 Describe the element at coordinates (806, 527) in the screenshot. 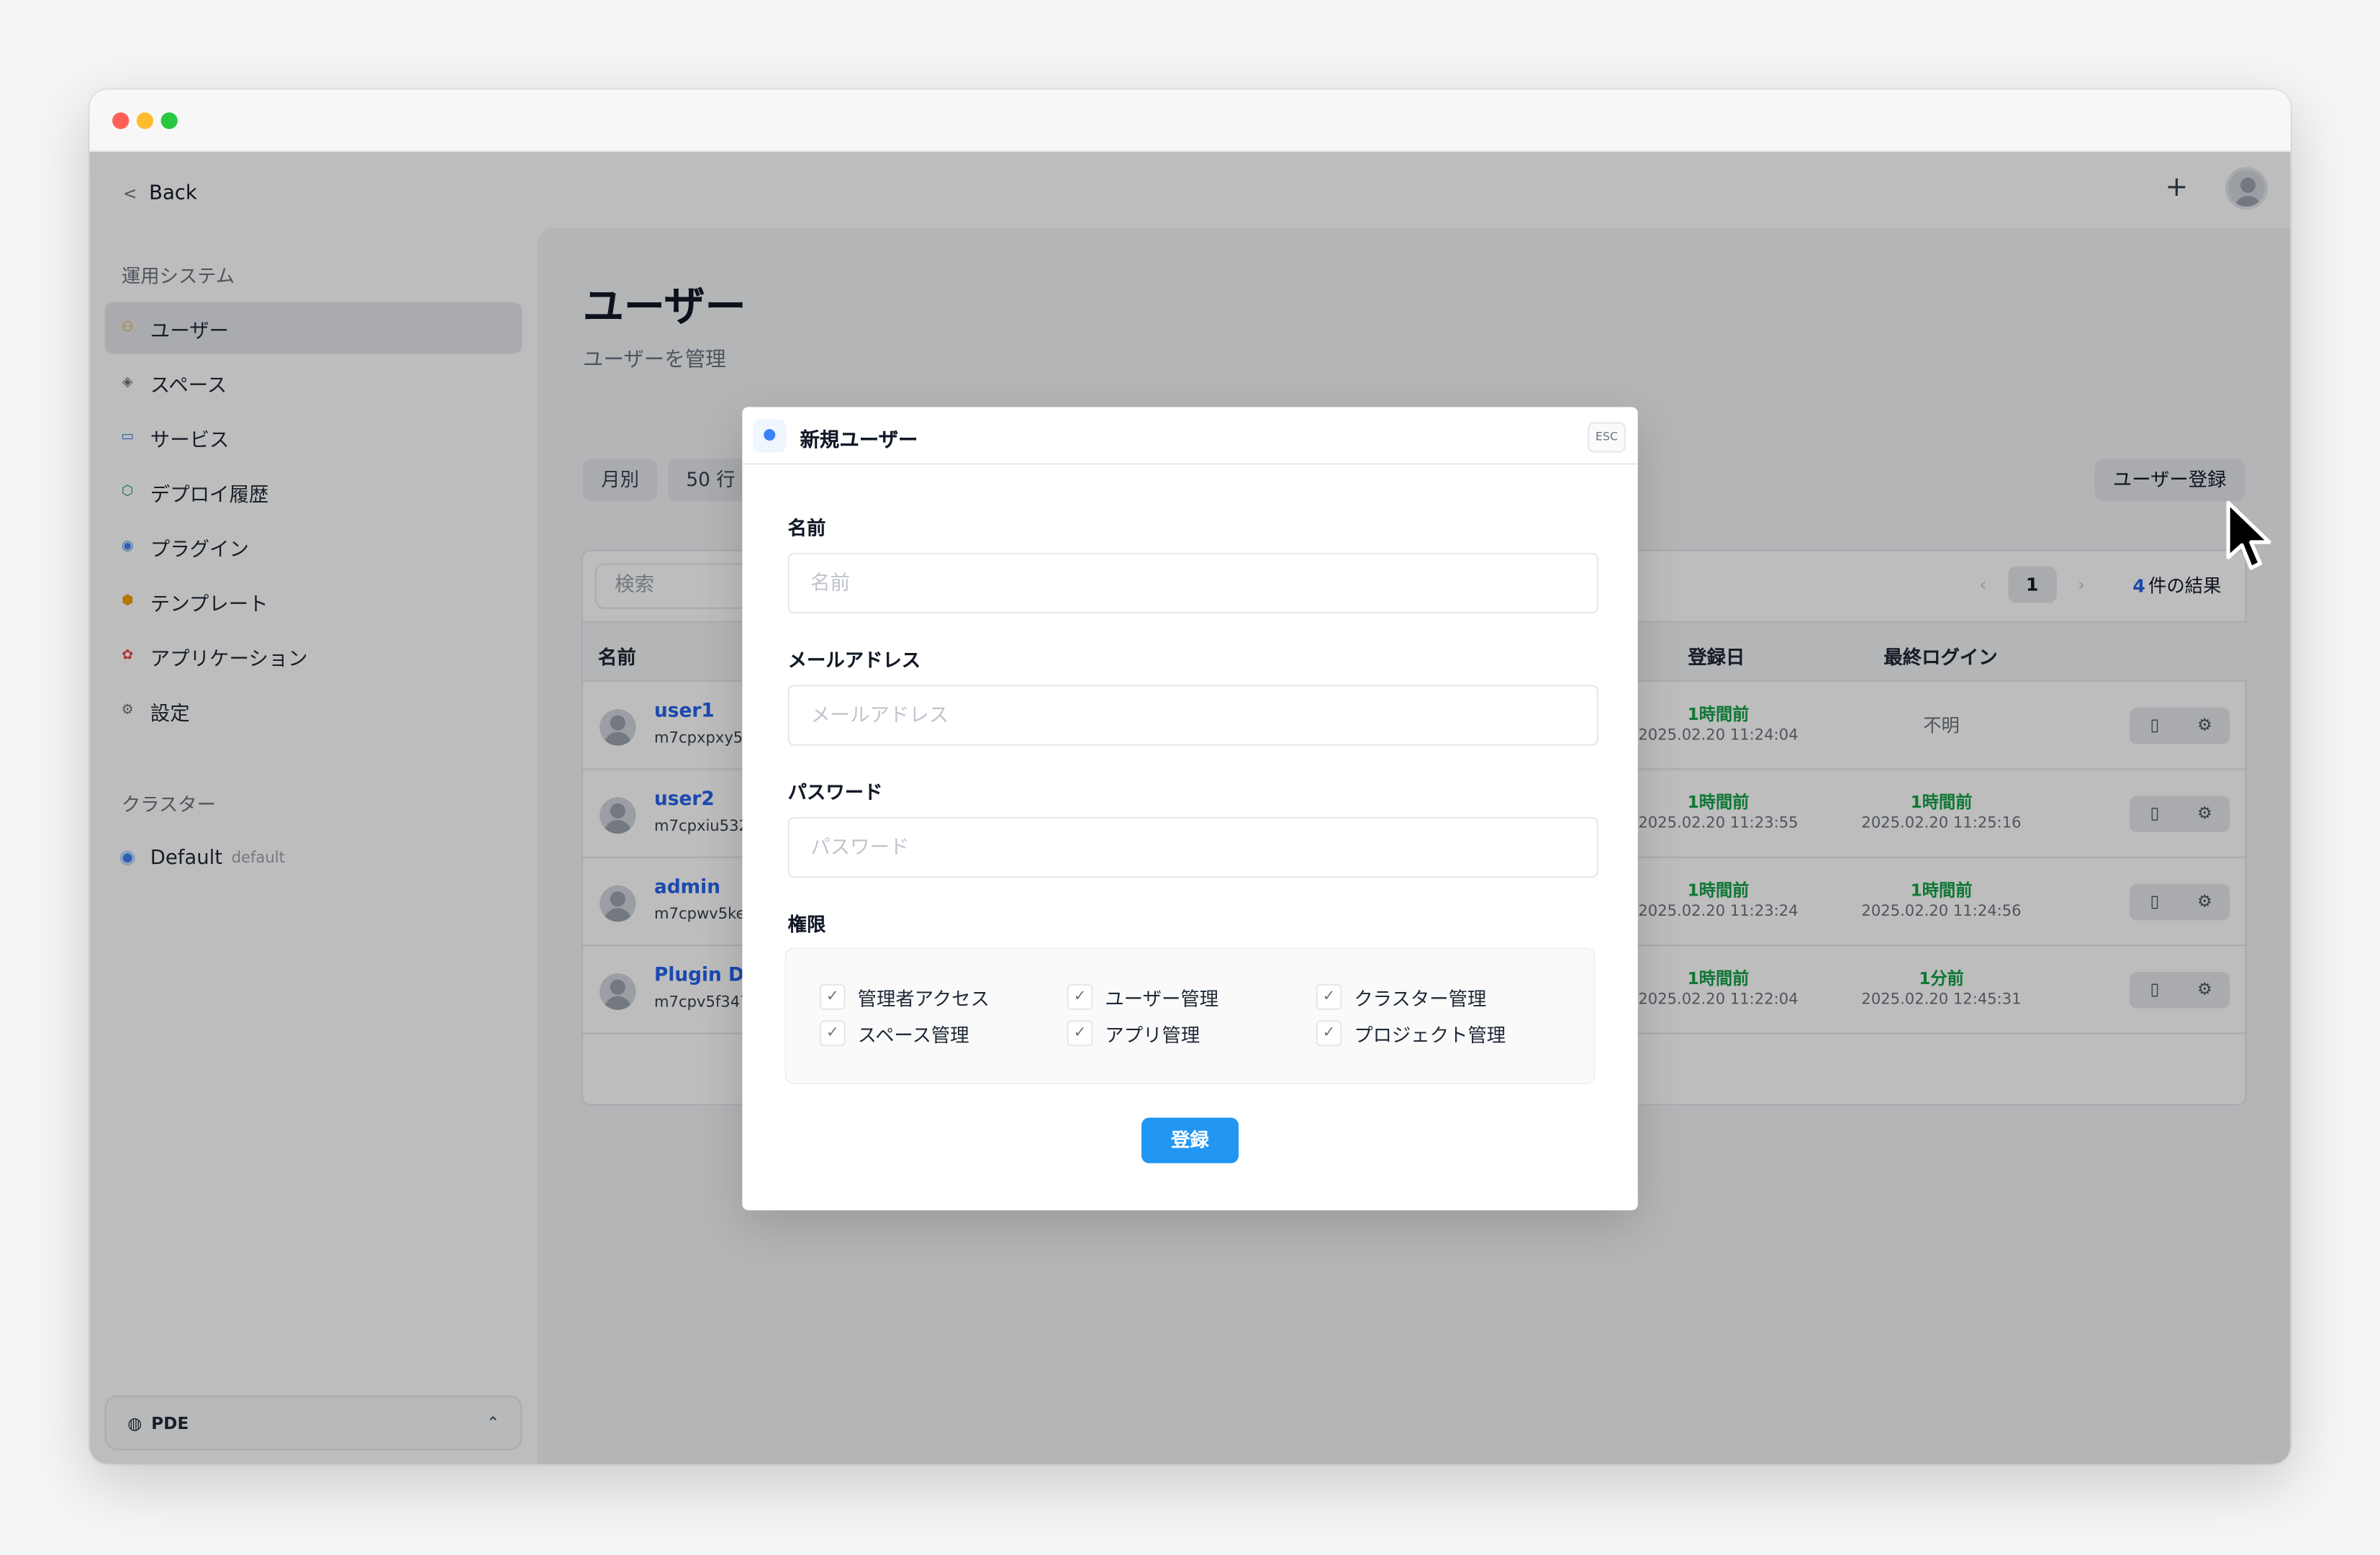

I see `name-label: 名前` at that location.